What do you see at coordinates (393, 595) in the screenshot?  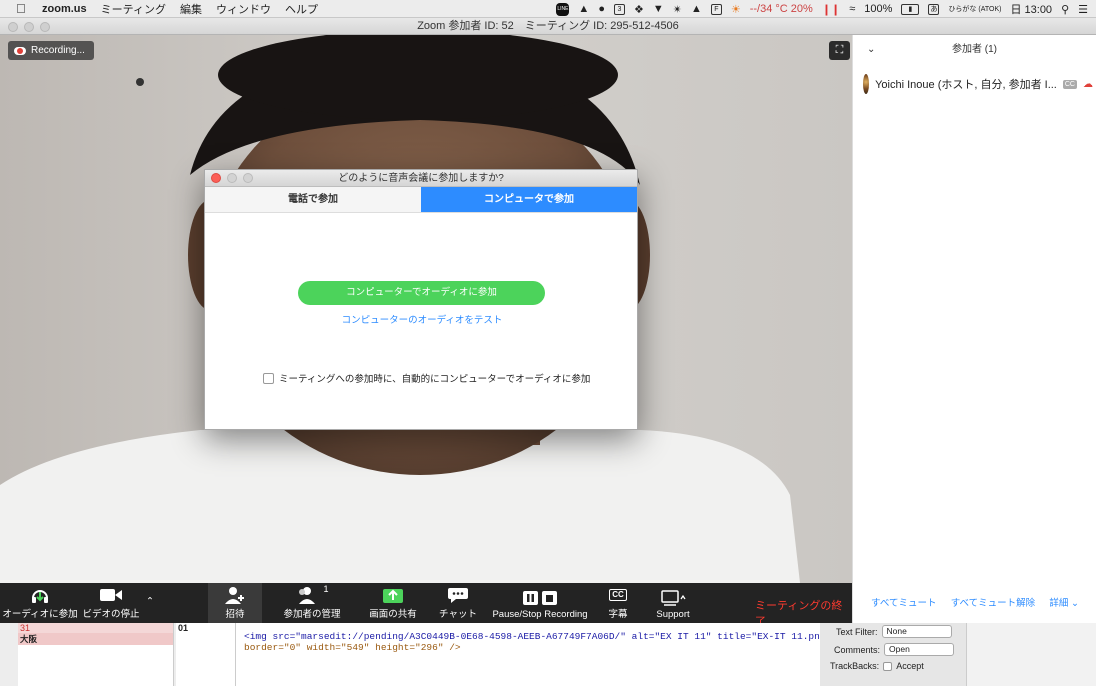 I see `share-screen-icon` at bounding box center [393, 595].